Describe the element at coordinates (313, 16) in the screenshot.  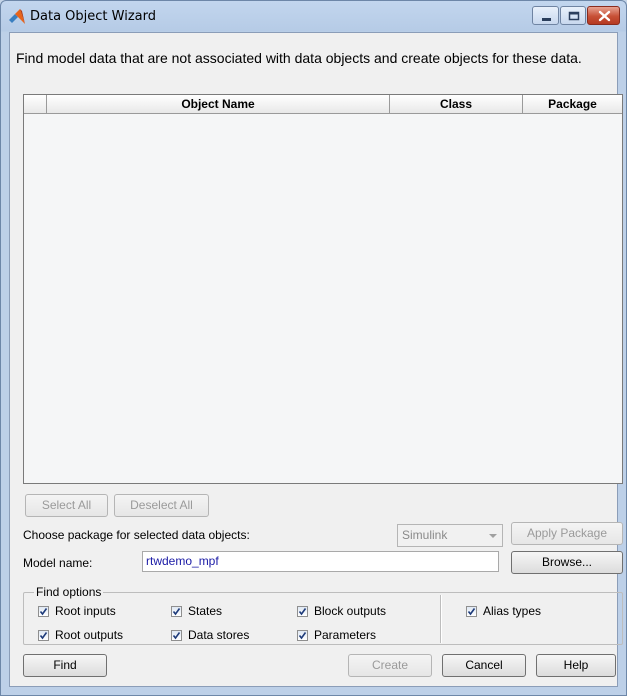
I see `title-bar: Data Object Wizard` at that location.